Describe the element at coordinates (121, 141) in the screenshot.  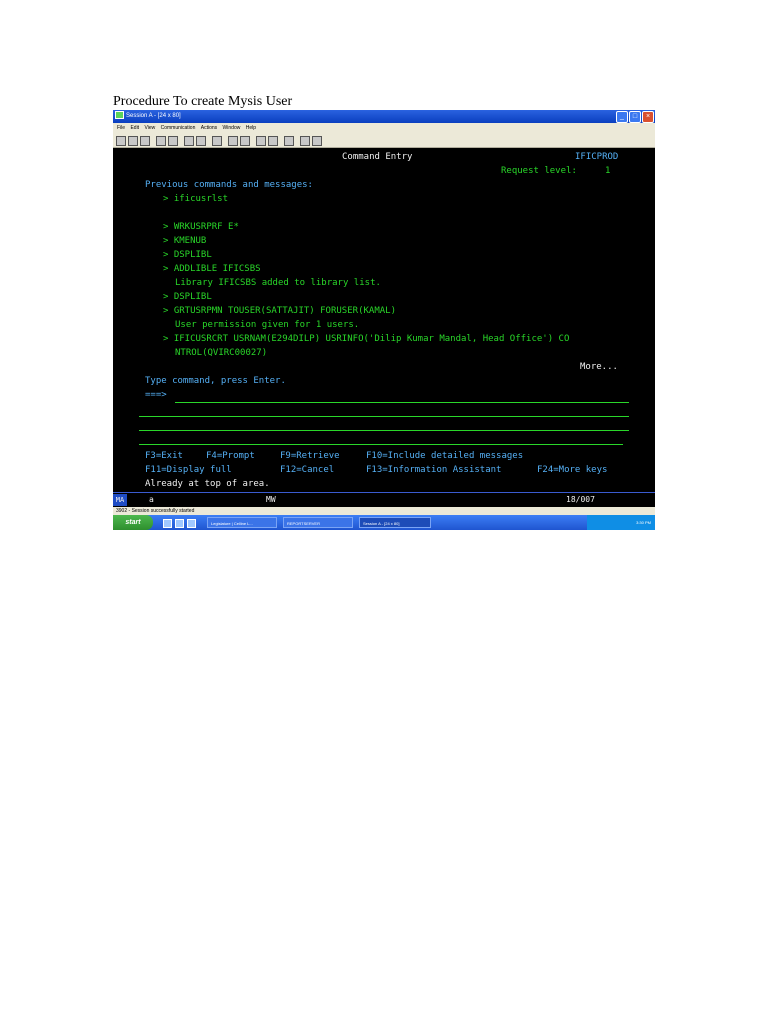
I see `print-icon` at that location.